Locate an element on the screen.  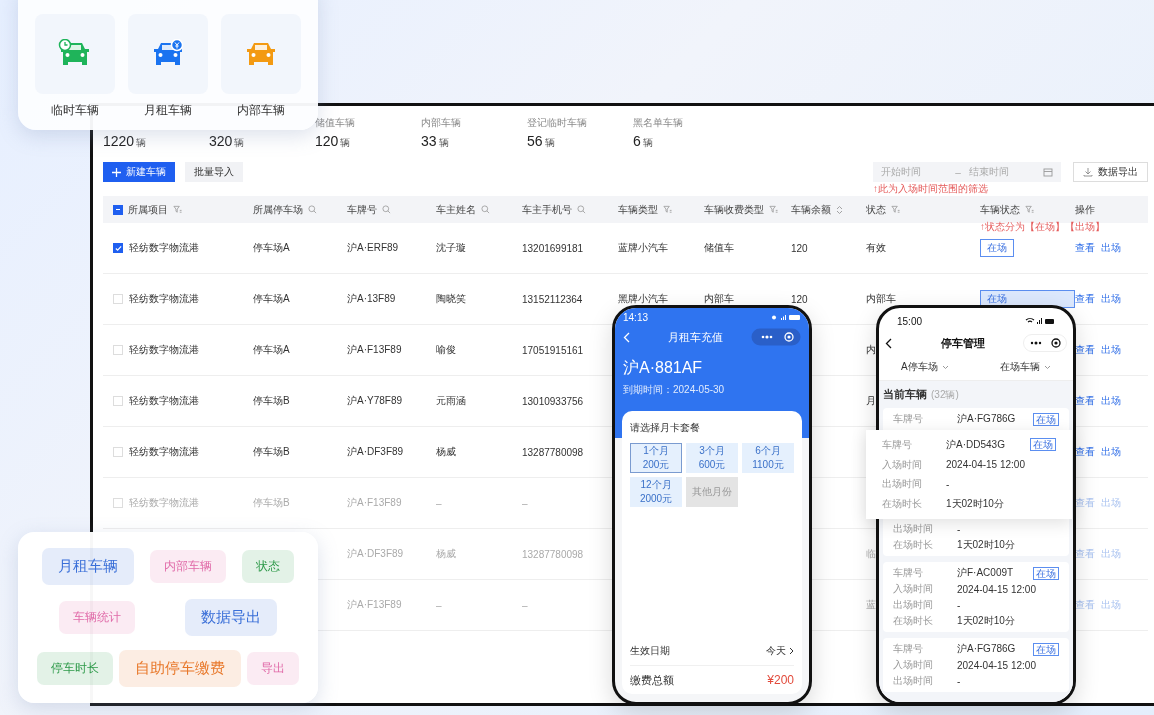
table-cell: 喻俊 is located at coordinates (446, 350).